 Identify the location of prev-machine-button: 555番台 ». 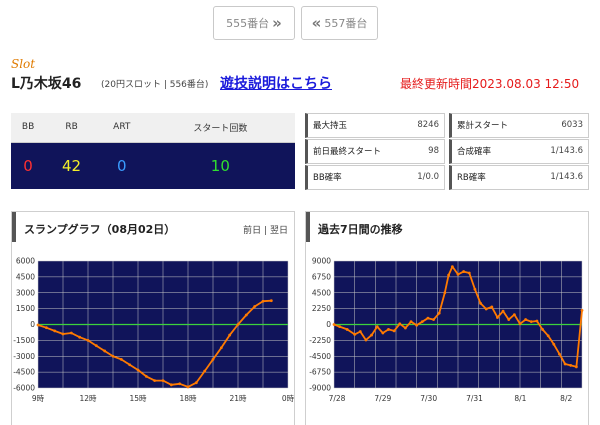
(254, 23).